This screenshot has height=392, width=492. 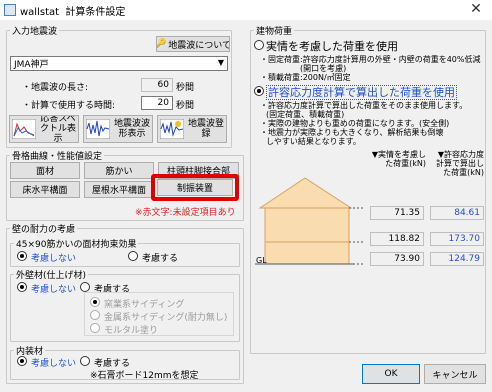 What do you see at coordinates (246, 10) in the screenshot?
I see `title-bar: wallstat 計算条件設定 ✕` at bounding box center [246, 10].